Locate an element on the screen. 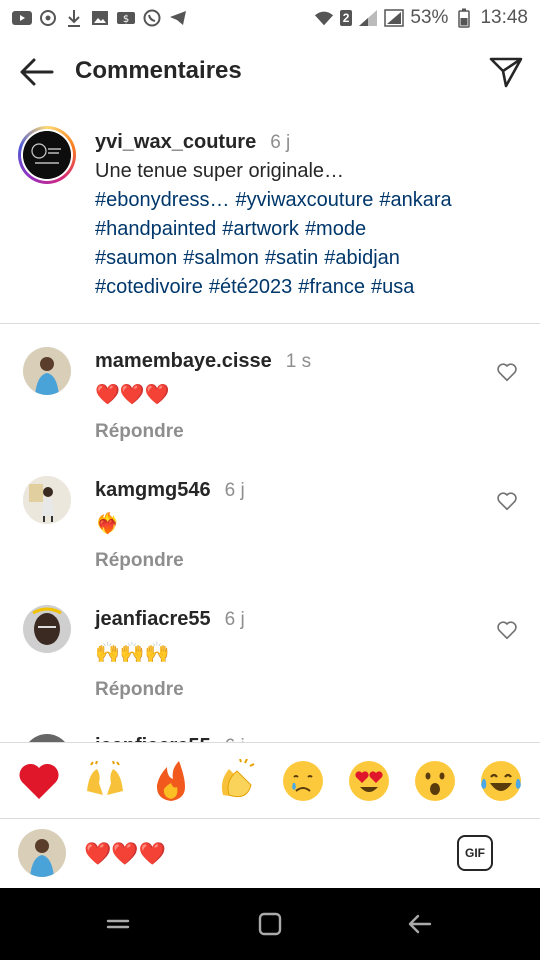 The width and height of the screenshot is (540, 960). clock: 13:48 is located at coordinates (504, 17).